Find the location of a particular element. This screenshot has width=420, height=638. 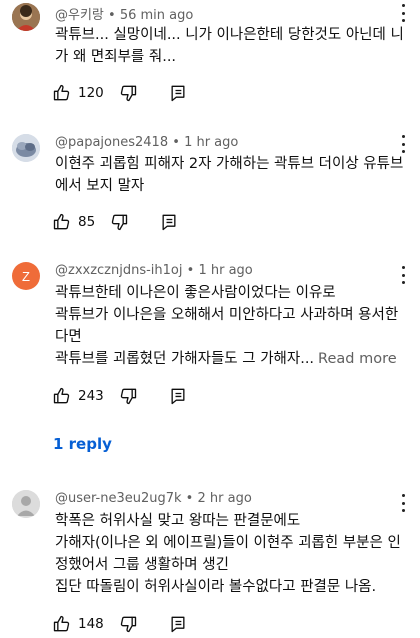

like-count: 120 is located at coordinates (91, 93).